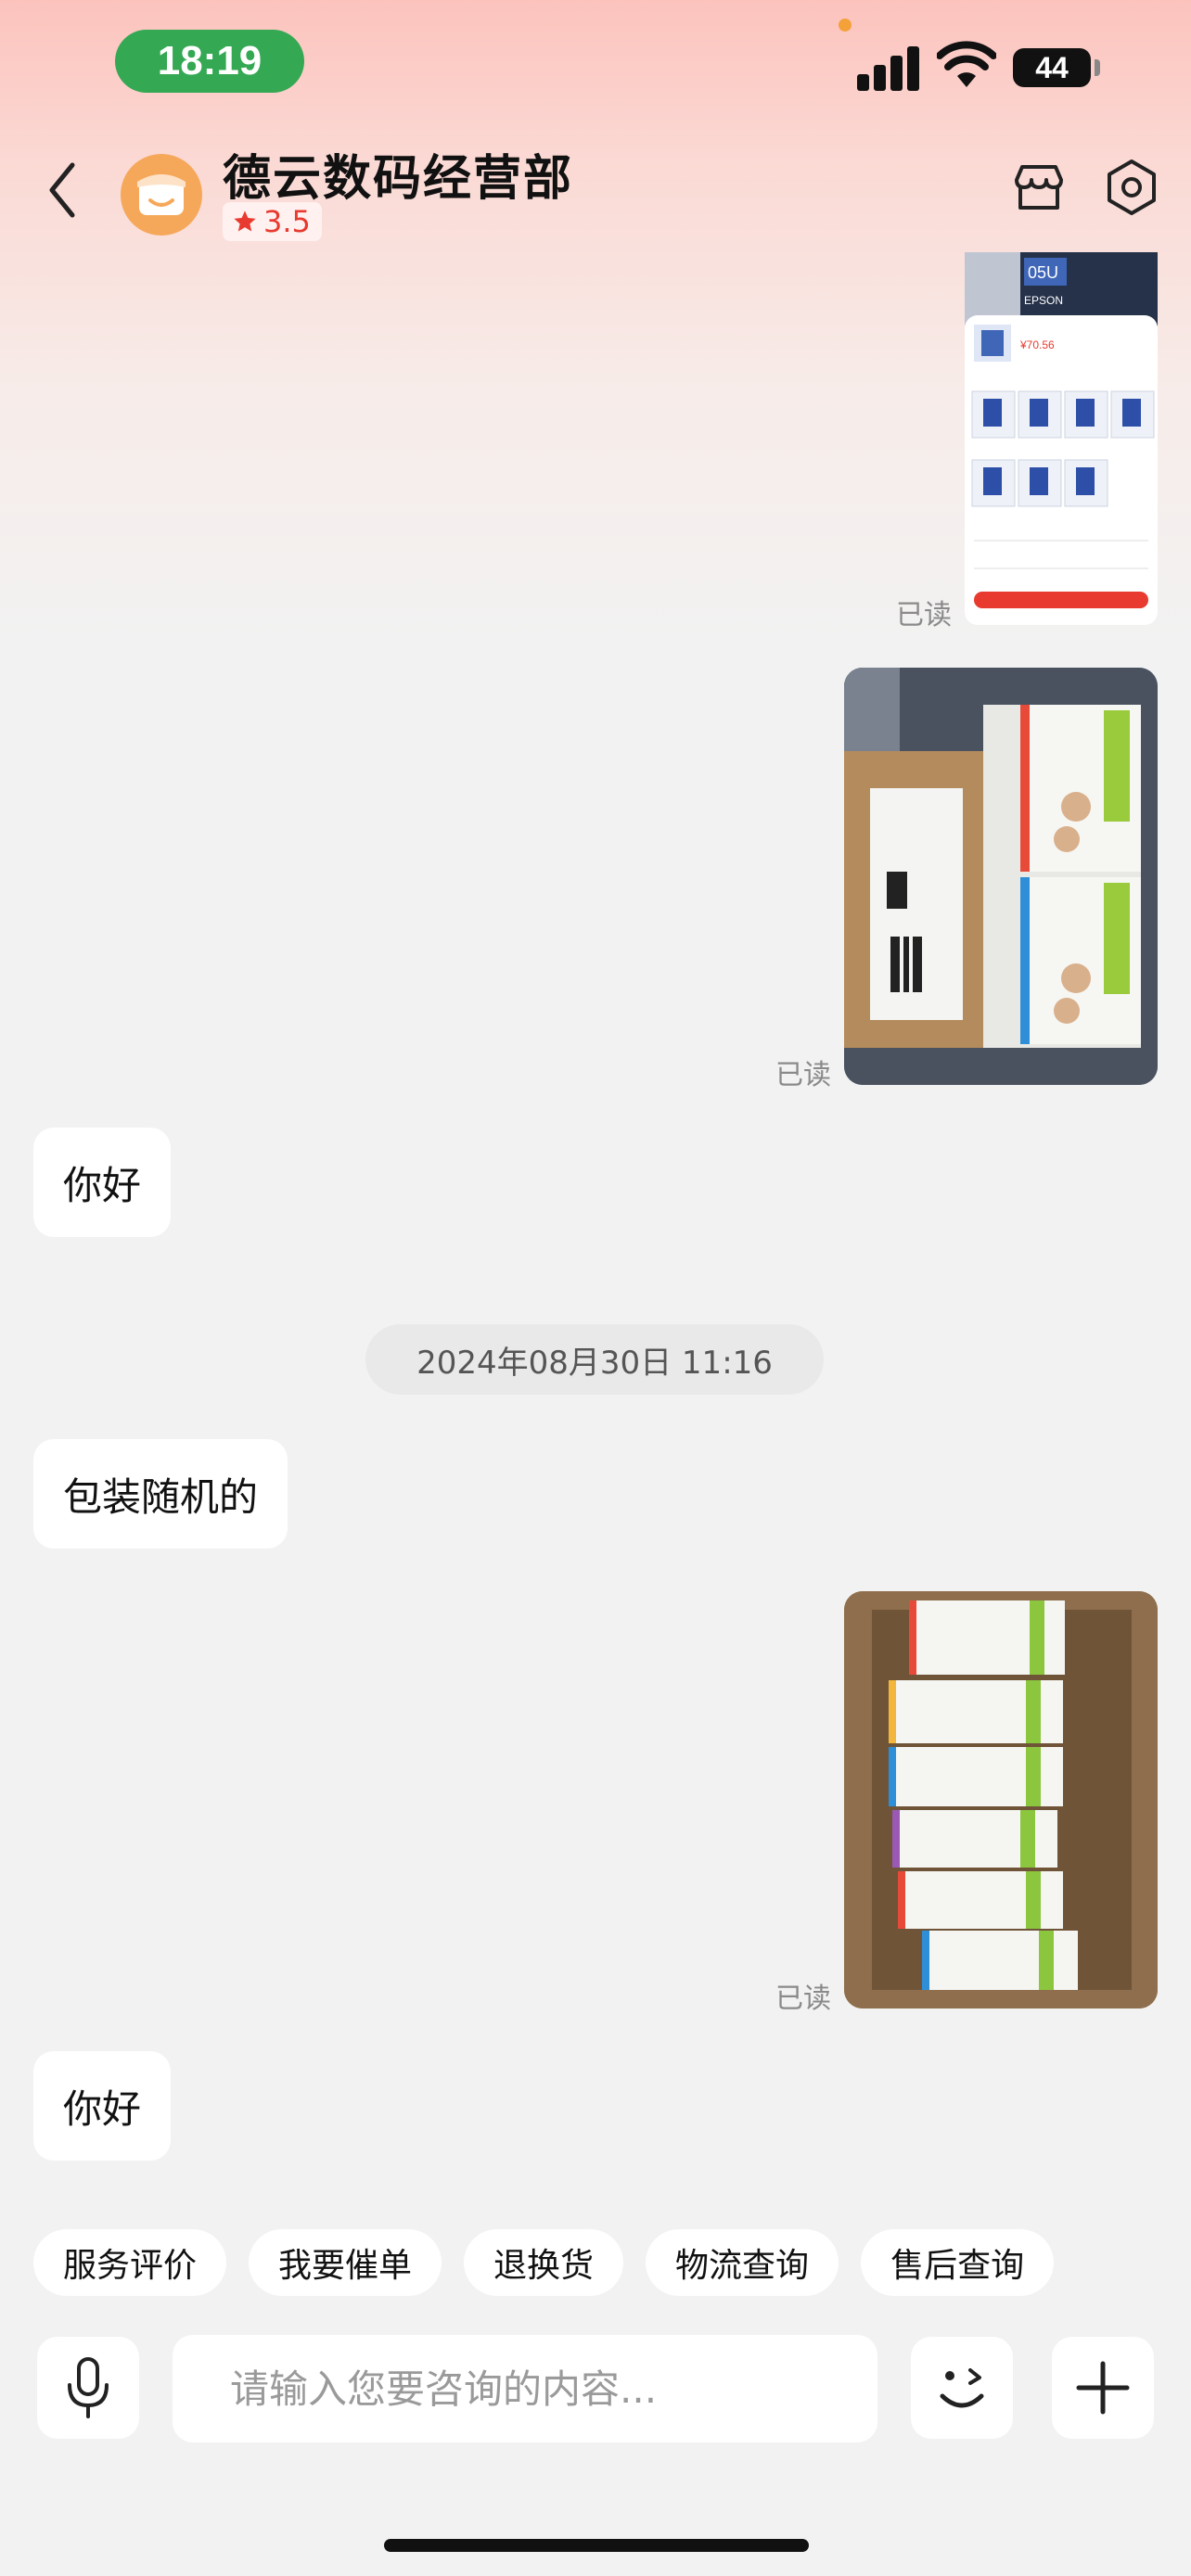 The width and height of the screenshot is (1191, 2576). I want to click on text-message-left: 包装随机的, so click(160, 1494).